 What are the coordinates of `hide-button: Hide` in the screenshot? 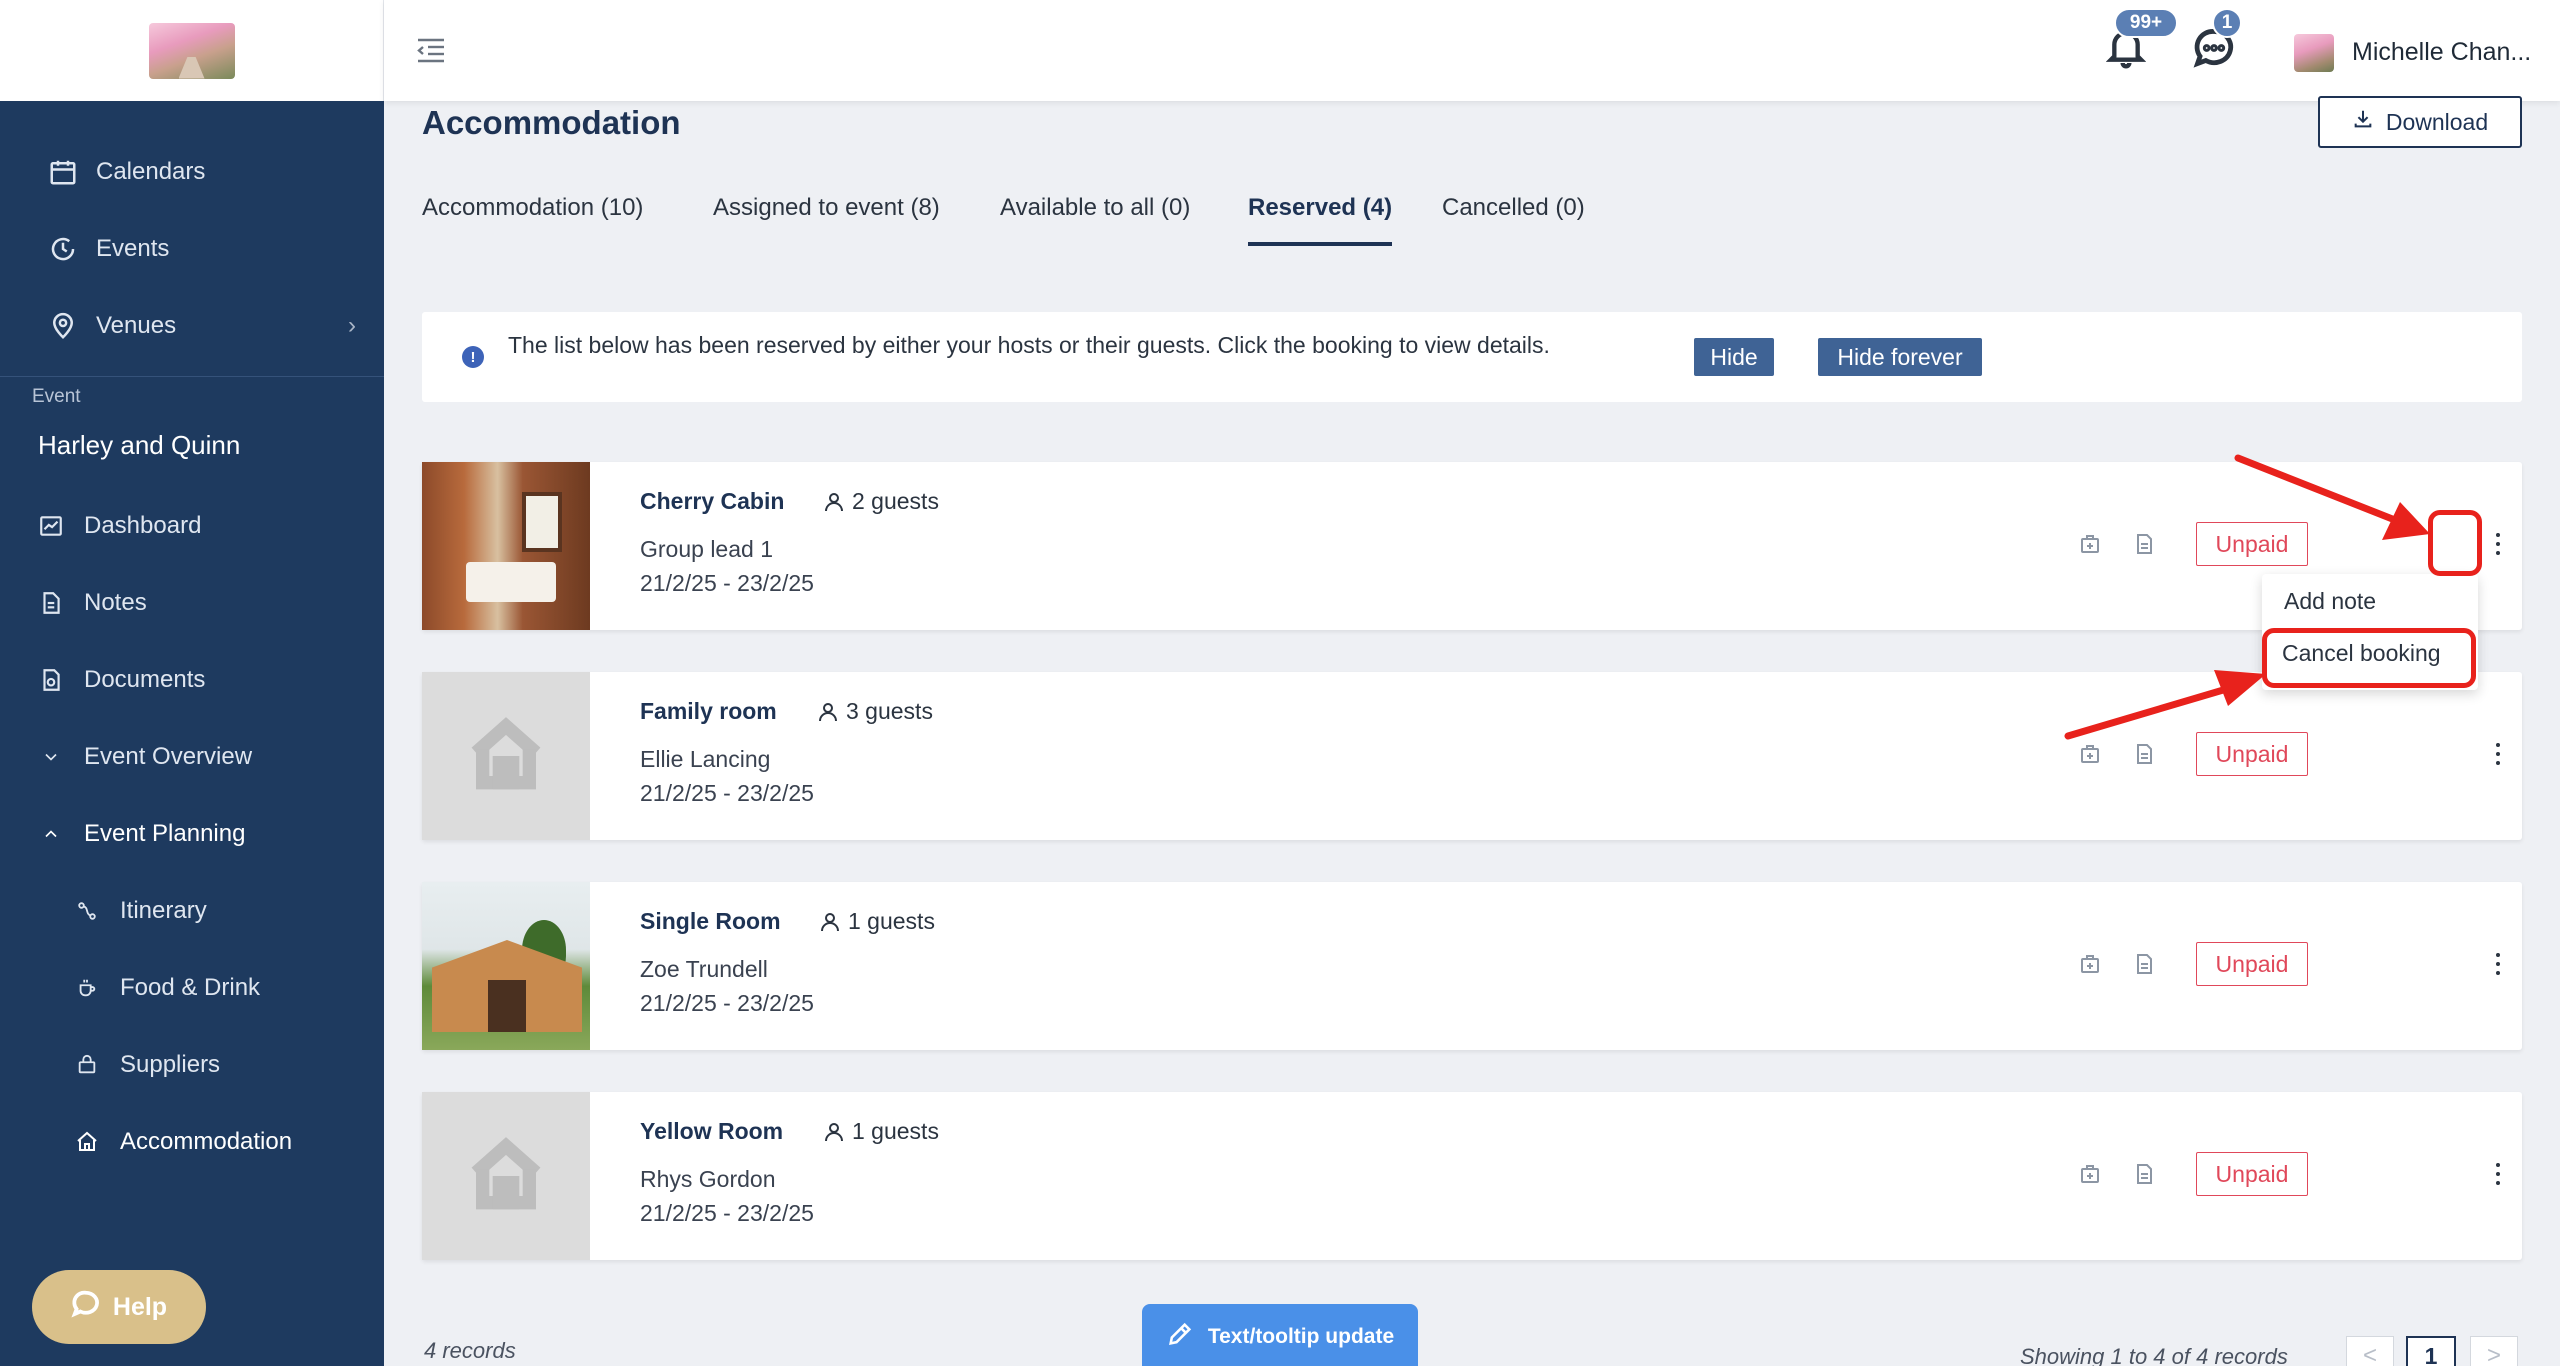 It's located at (1734, 357).